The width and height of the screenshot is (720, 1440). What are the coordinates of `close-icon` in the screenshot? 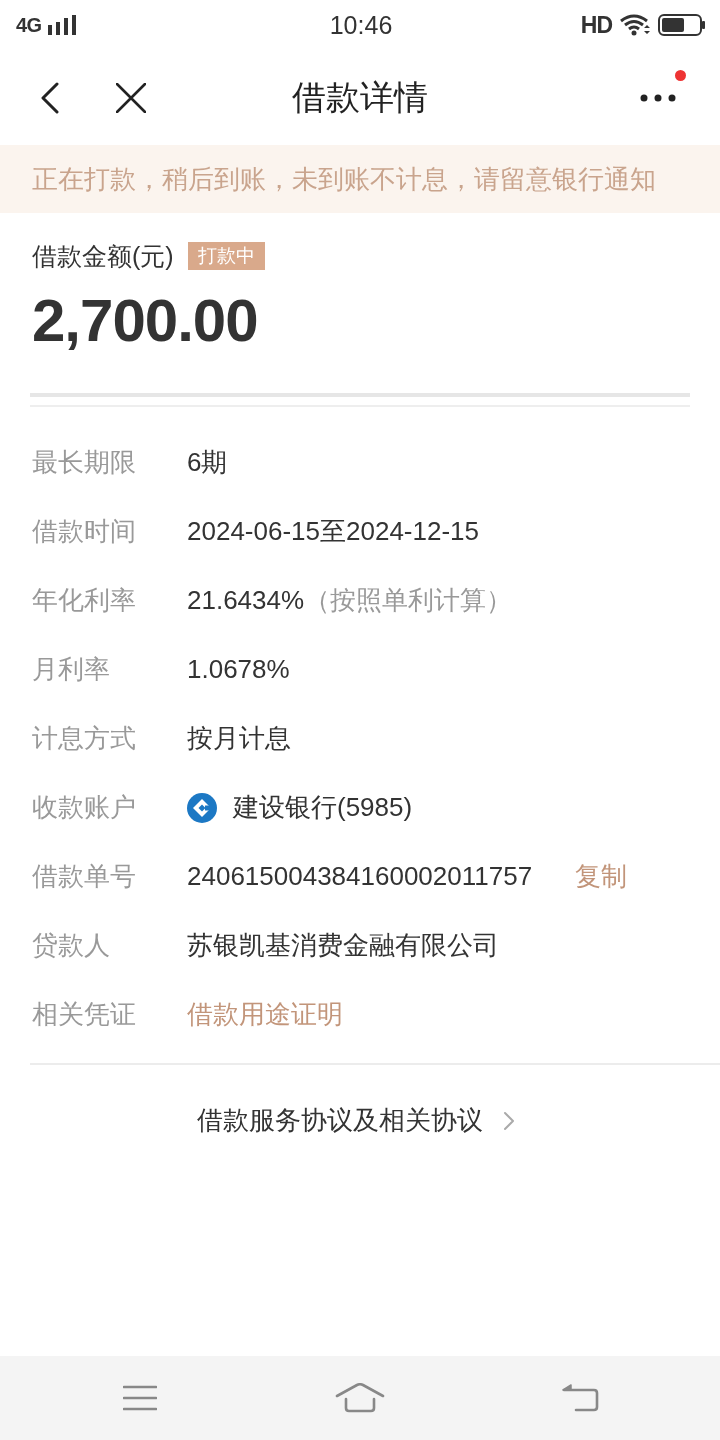 It's located at (131, 97).